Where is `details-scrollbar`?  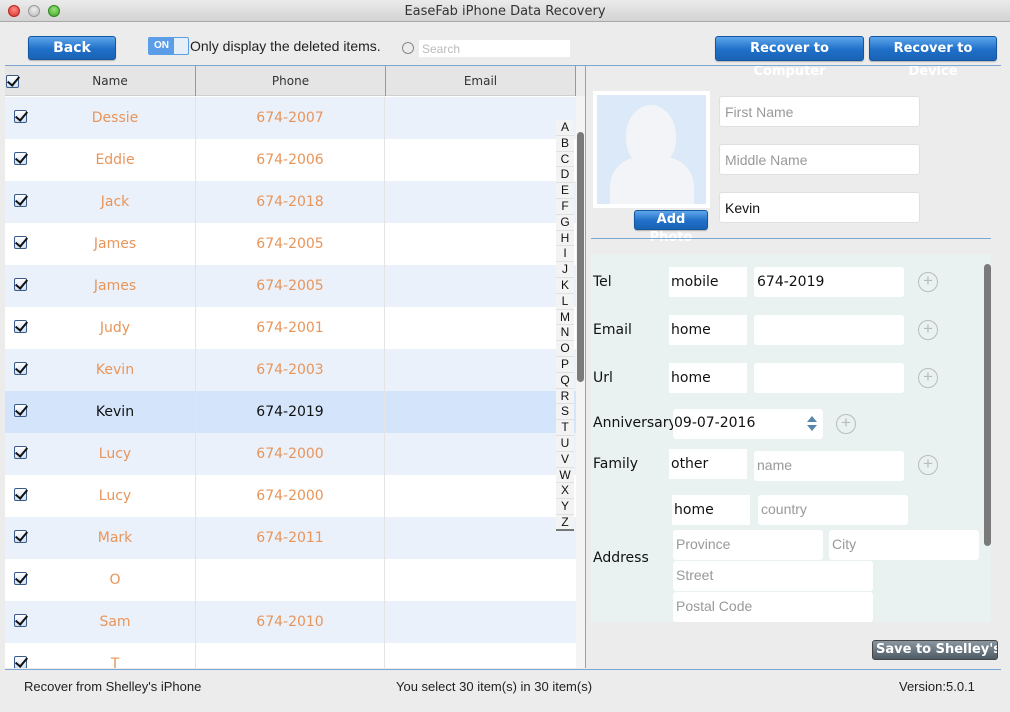 details-scrollbar is located at coordinates (987, 441).